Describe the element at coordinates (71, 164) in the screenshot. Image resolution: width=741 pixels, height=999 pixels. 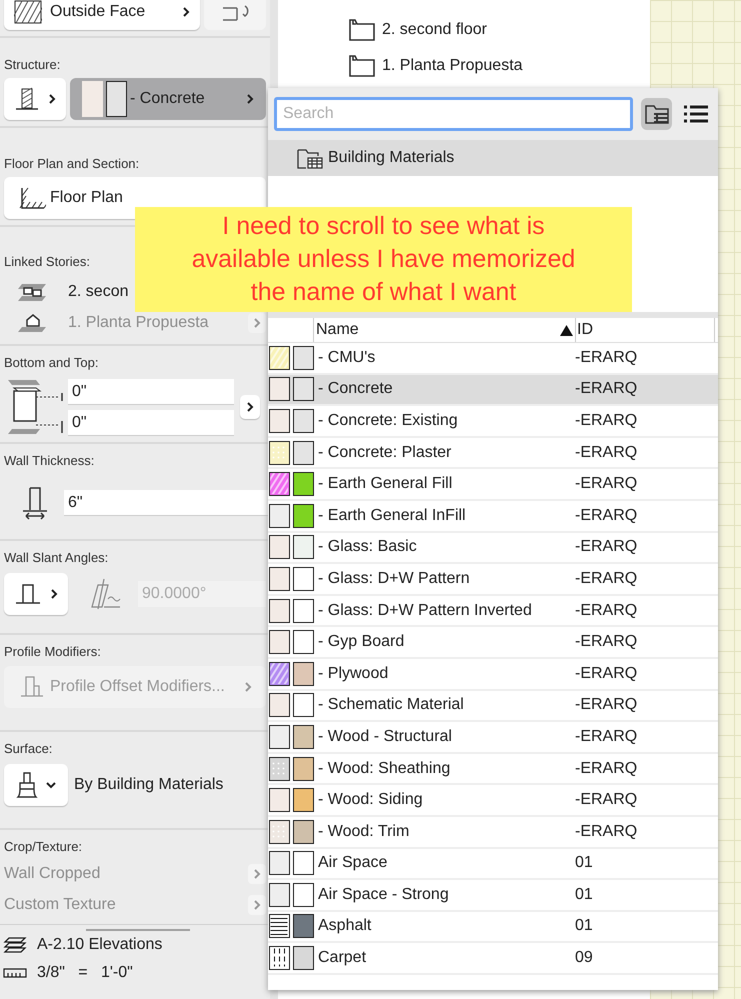
I see `section-heading: Floor Plan and Section:` at that location.